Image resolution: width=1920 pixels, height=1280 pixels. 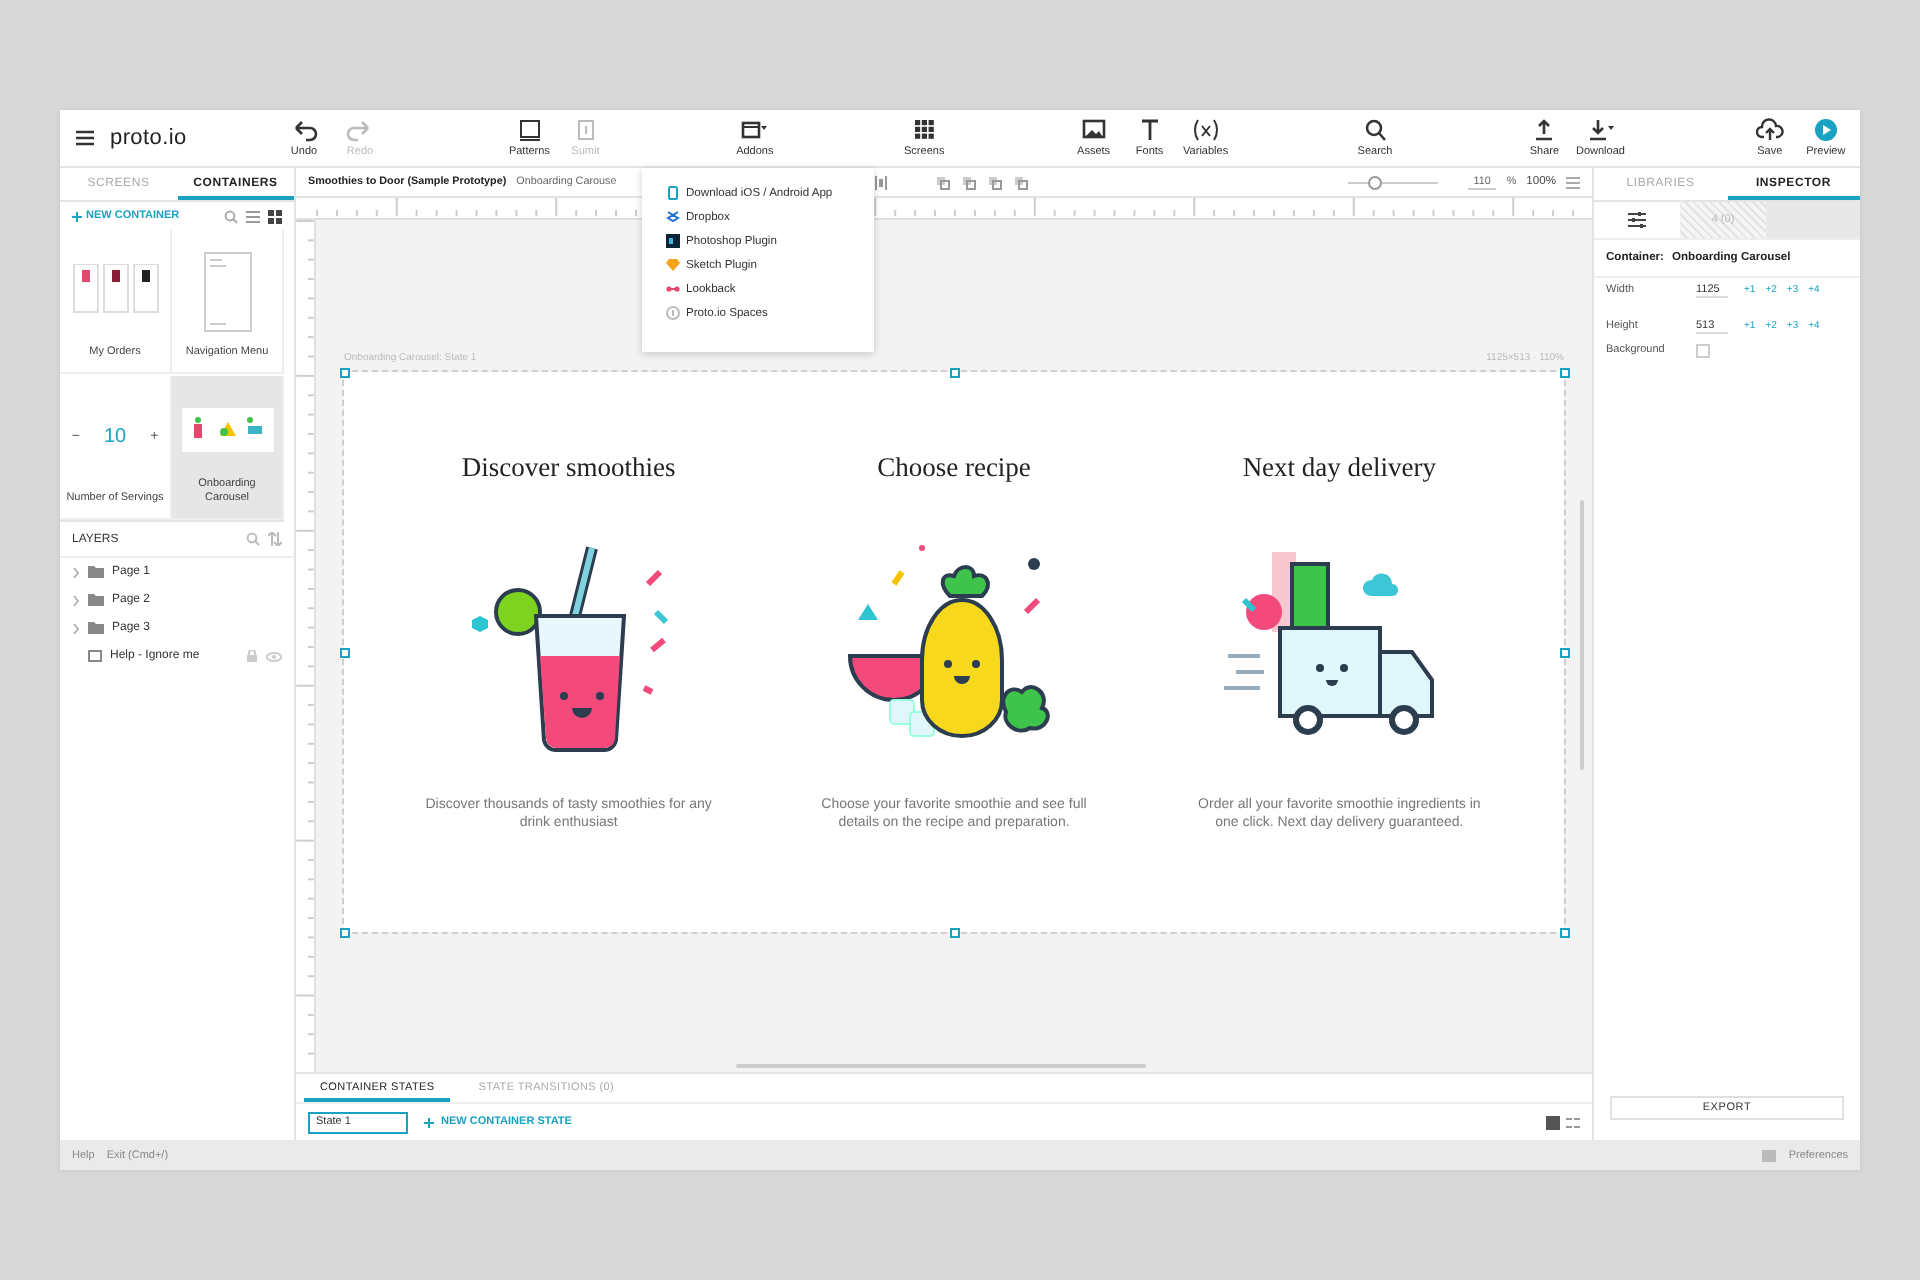 What do you see at coordinates (1339, 468) in the screenshot?
I see `slide-title: Next day delivery` at bounding box center [1339, 468].